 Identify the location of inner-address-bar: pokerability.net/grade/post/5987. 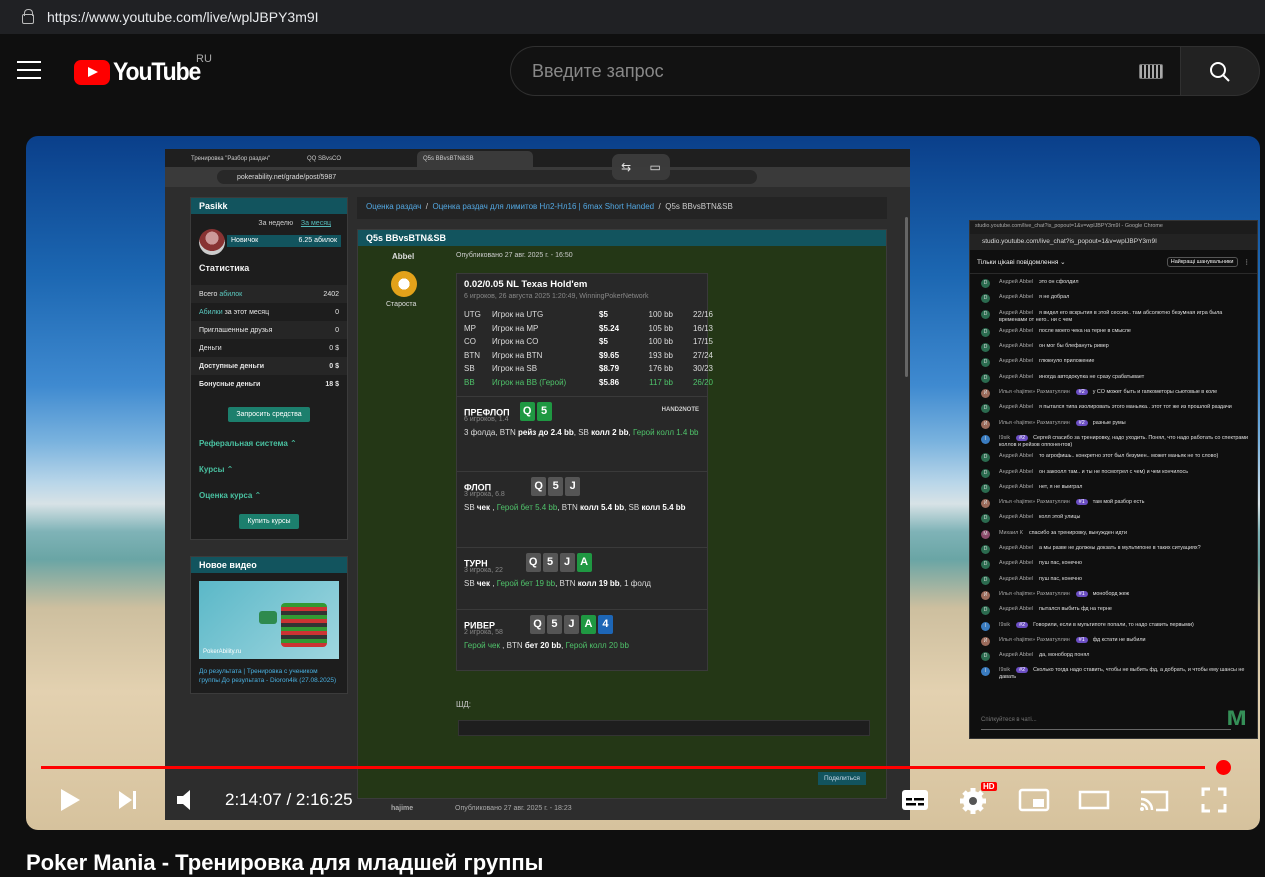
(537, 177).